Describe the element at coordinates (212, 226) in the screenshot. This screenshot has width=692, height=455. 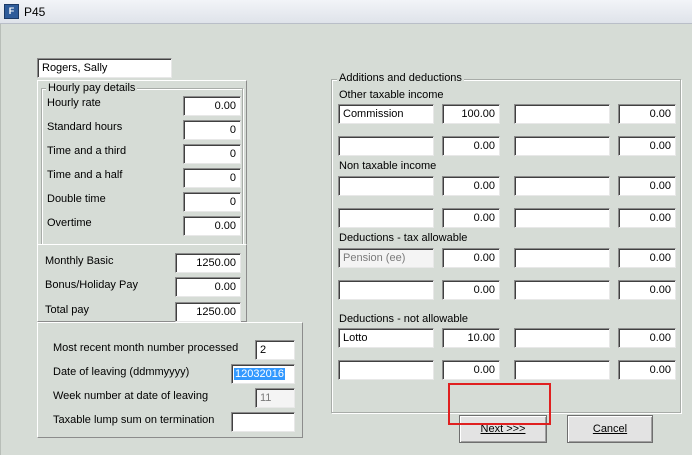
I see `overtime-field: 0.00` at that location.